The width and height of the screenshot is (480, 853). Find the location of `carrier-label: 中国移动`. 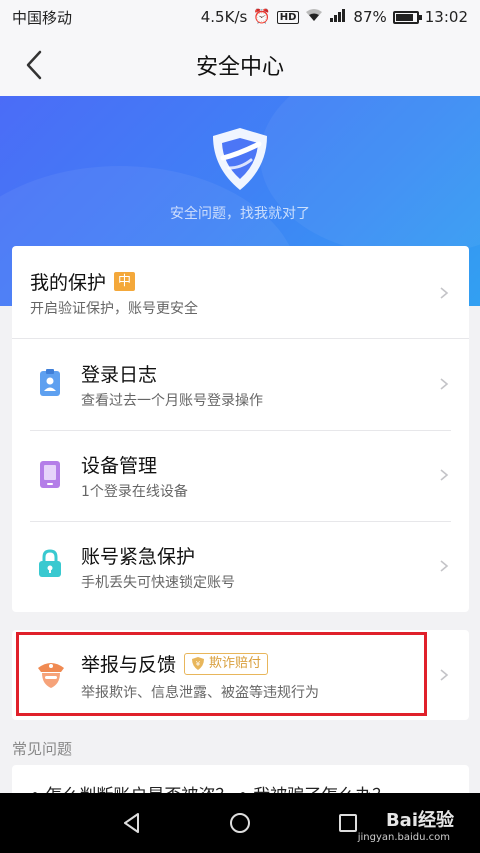

carrier-label: 中国移动 is located at coordinates (42, 17).